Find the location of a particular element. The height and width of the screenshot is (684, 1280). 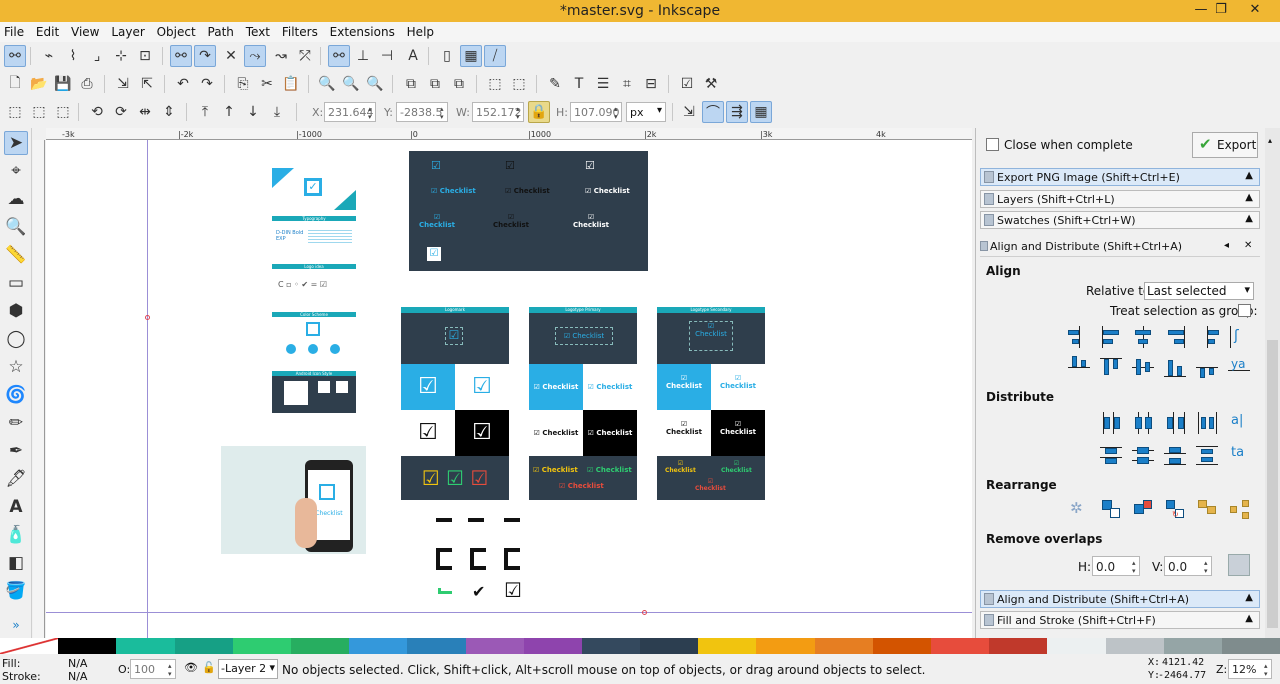

distribute-baseline-h-icon: a| is located at coordinates (1239, 423).